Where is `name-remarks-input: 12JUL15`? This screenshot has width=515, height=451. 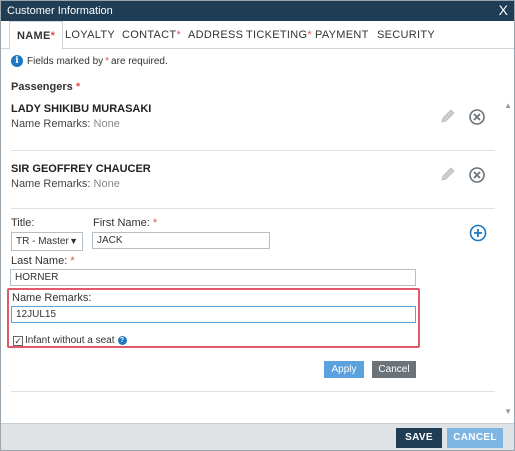 name-remarks-input: 12JUL15 is located at coordinates (213, 314).